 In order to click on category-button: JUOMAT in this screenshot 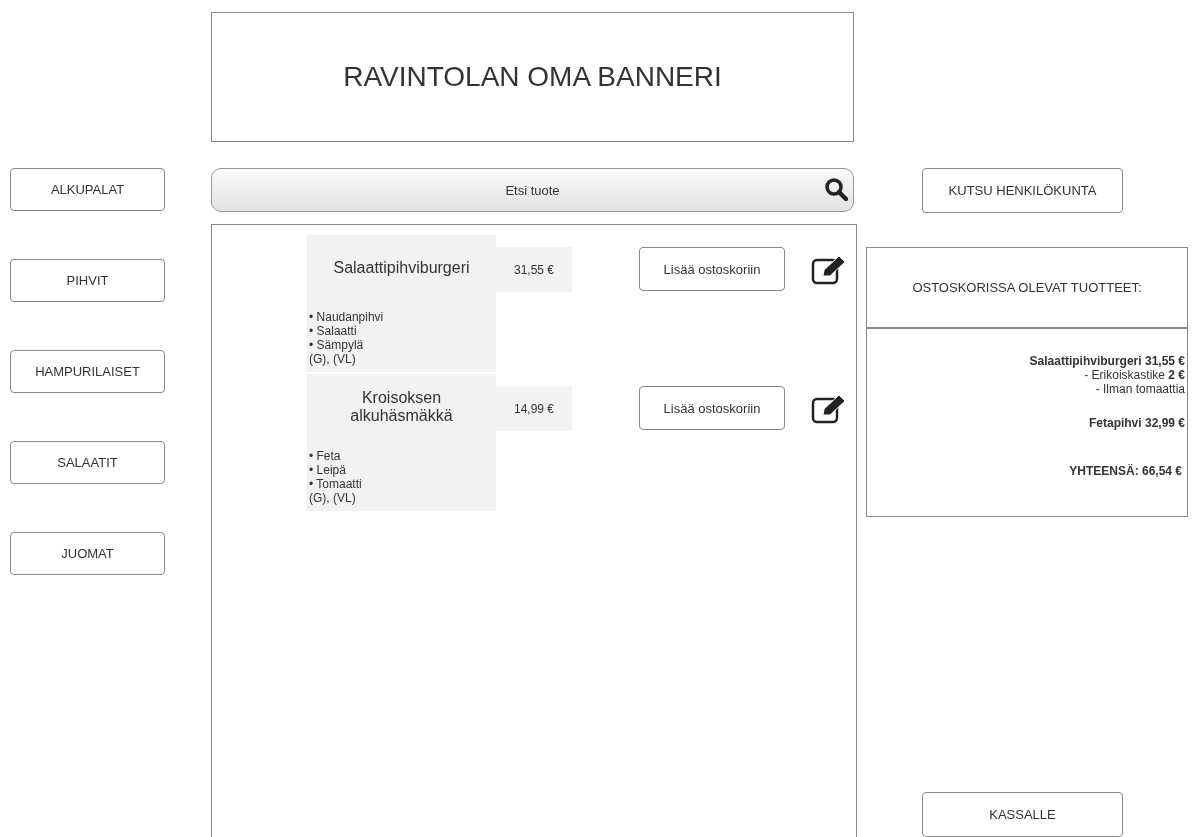, I will do `click(87, 553)`.